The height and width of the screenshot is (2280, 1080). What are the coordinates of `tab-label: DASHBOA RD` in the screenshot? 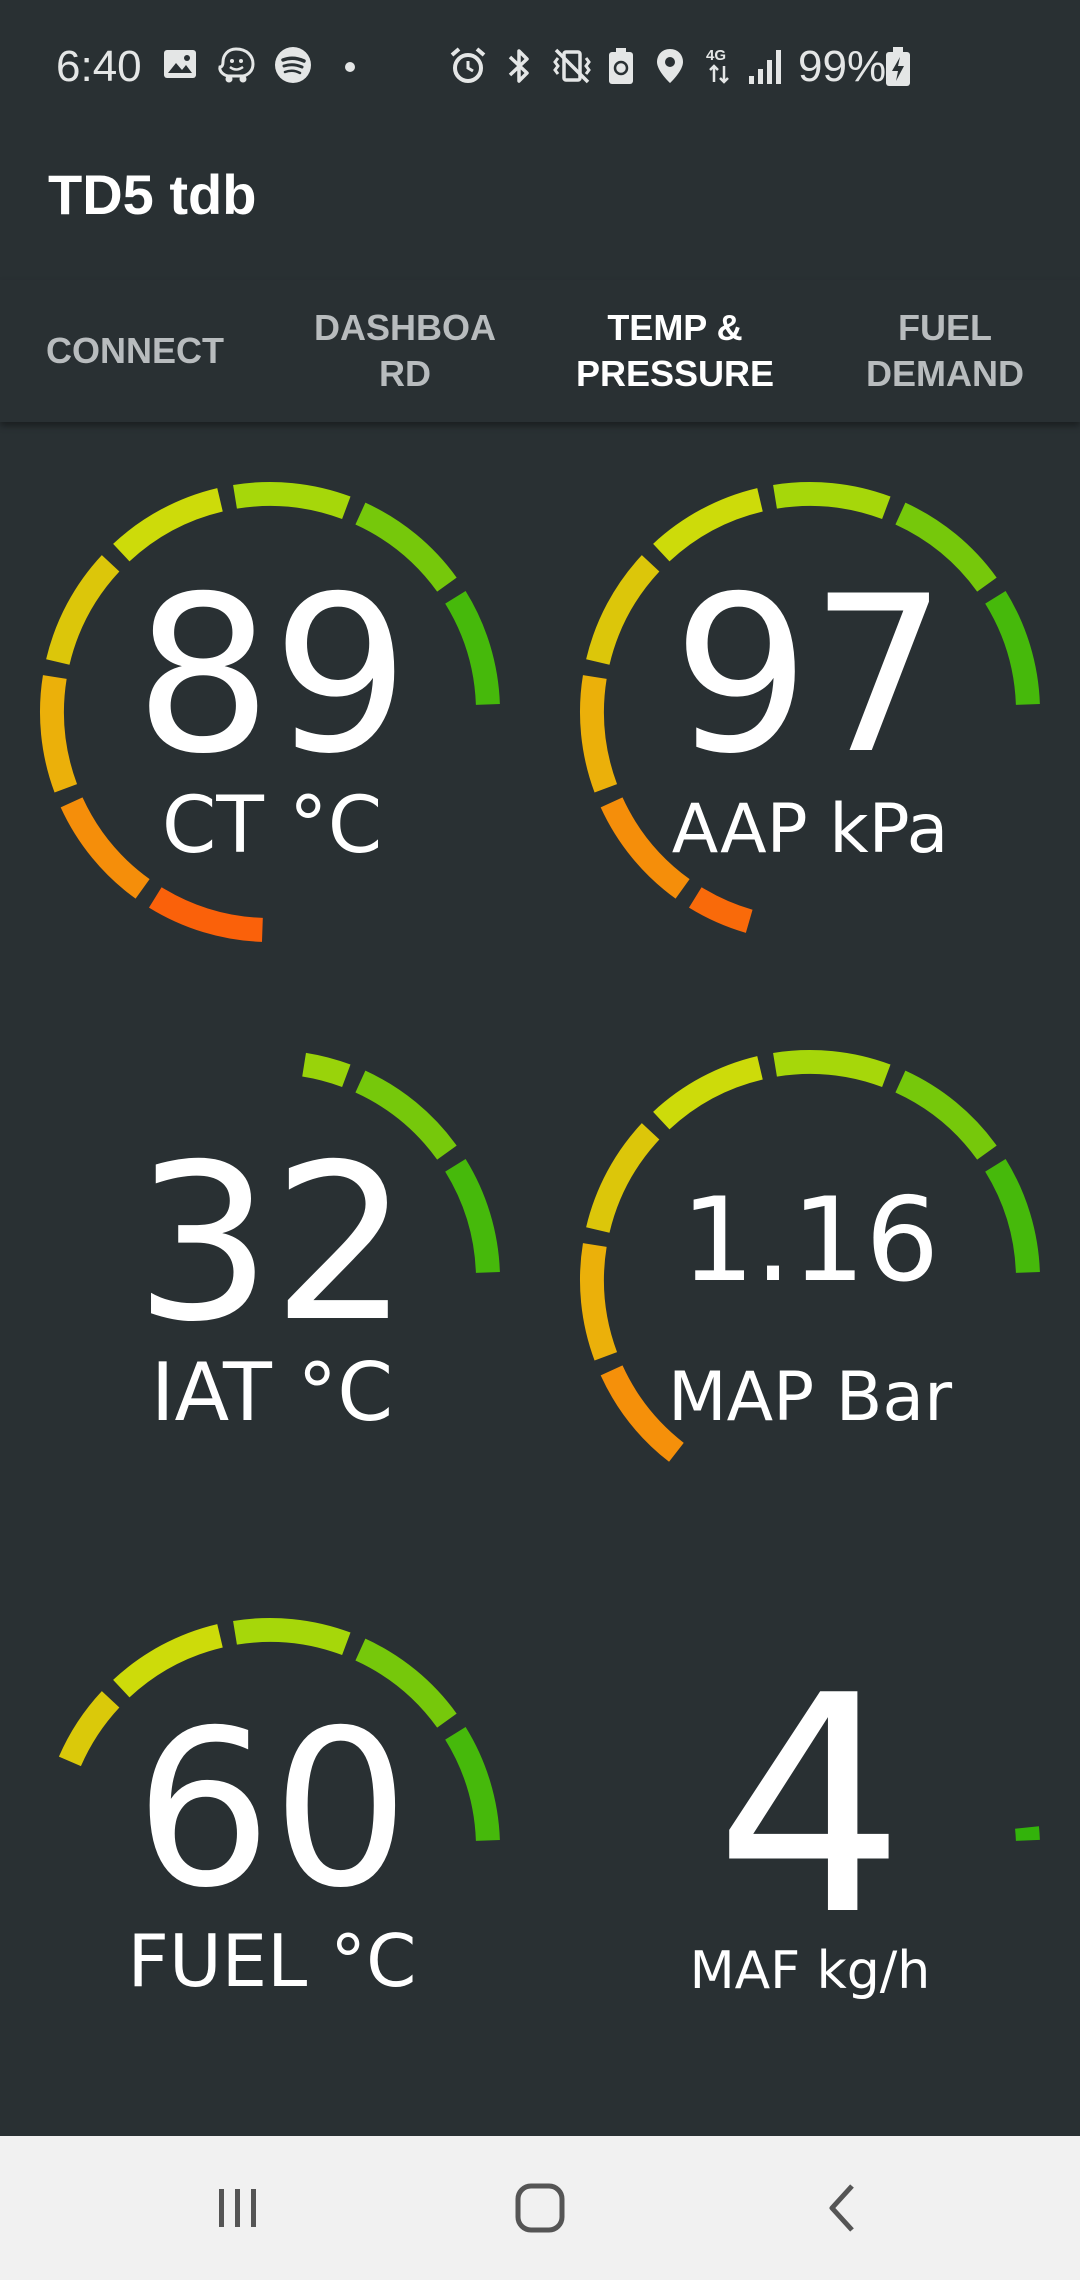 It's located at (404, 350).